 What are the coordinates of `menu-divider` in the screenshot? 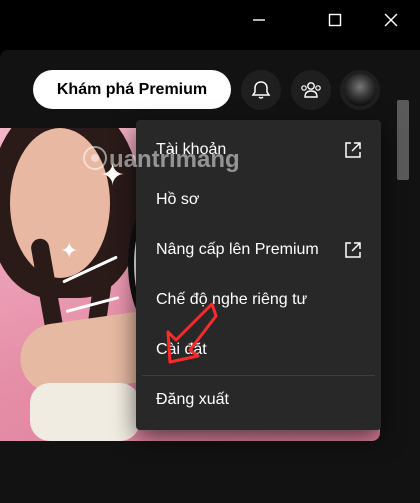 It's located at (258, 375).